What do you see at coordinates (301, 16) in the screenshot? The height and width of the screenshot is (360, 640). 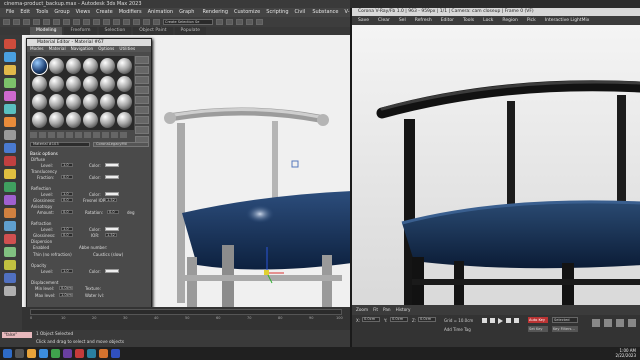 I see `menu-civil-view: Civil View` at bounding box center [301, 16].